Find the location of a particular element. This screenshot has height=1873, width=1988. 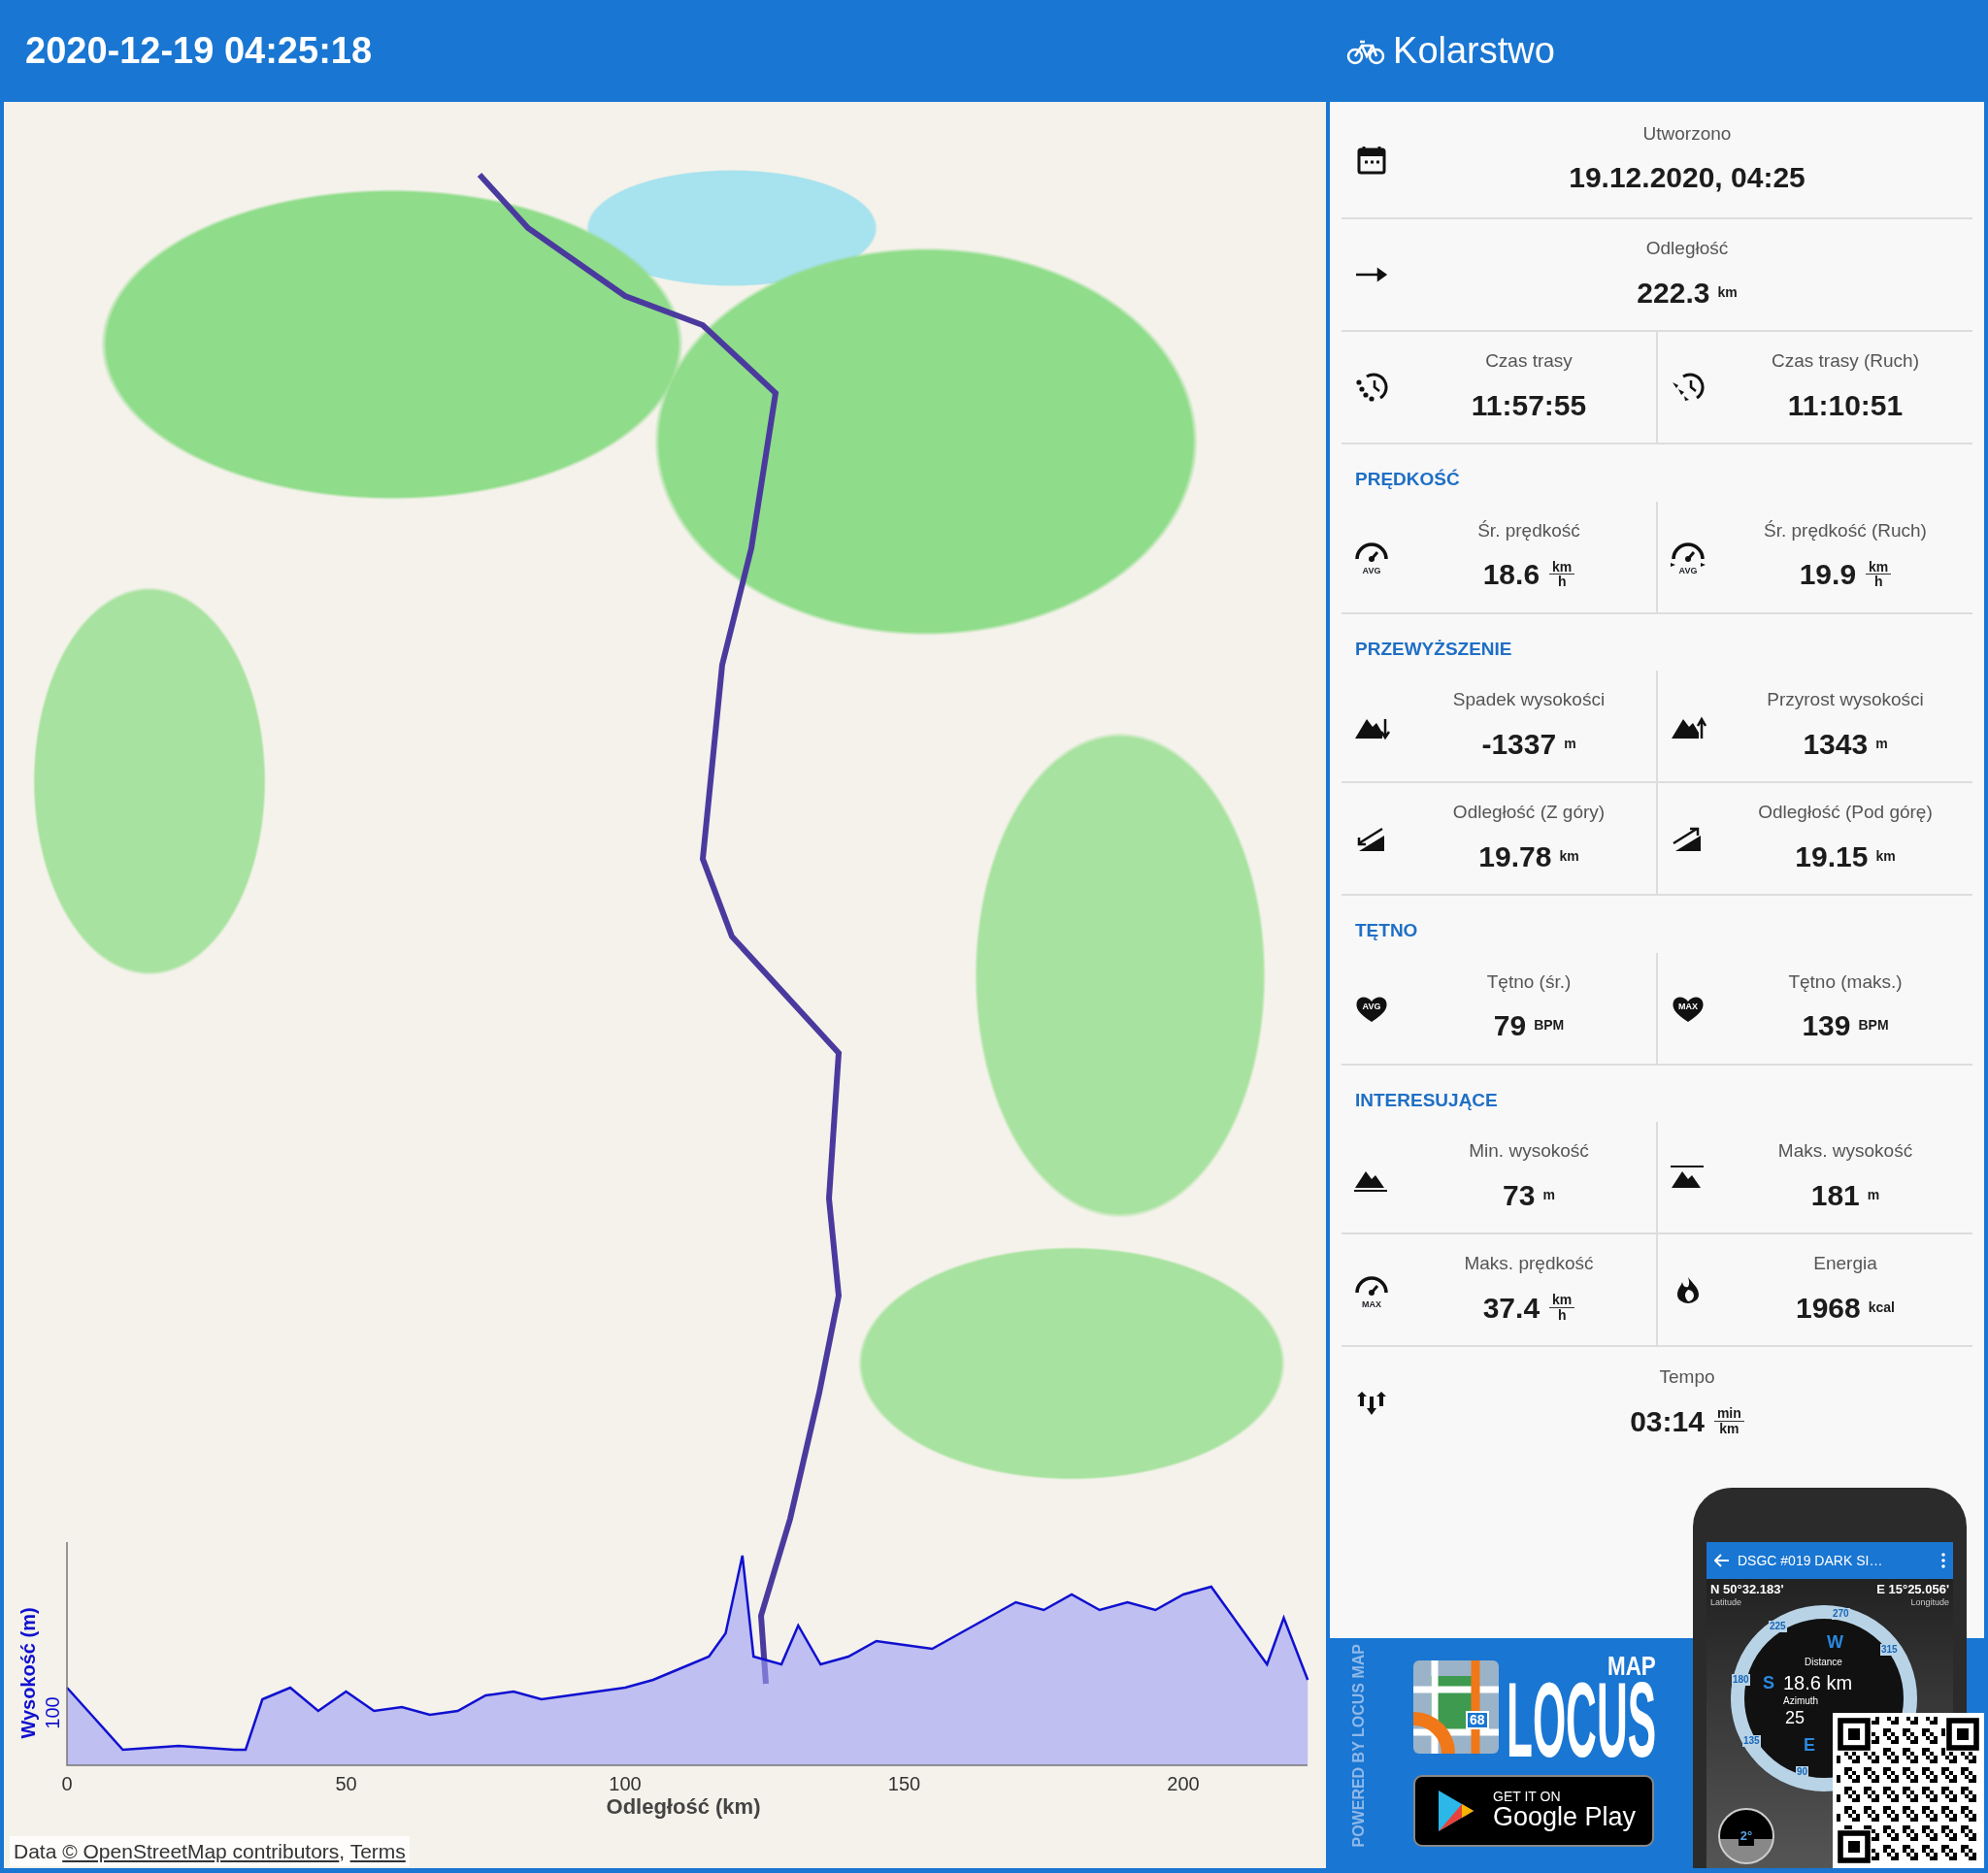

x-tick-label: 100 is located at coordinates (626, 1783).